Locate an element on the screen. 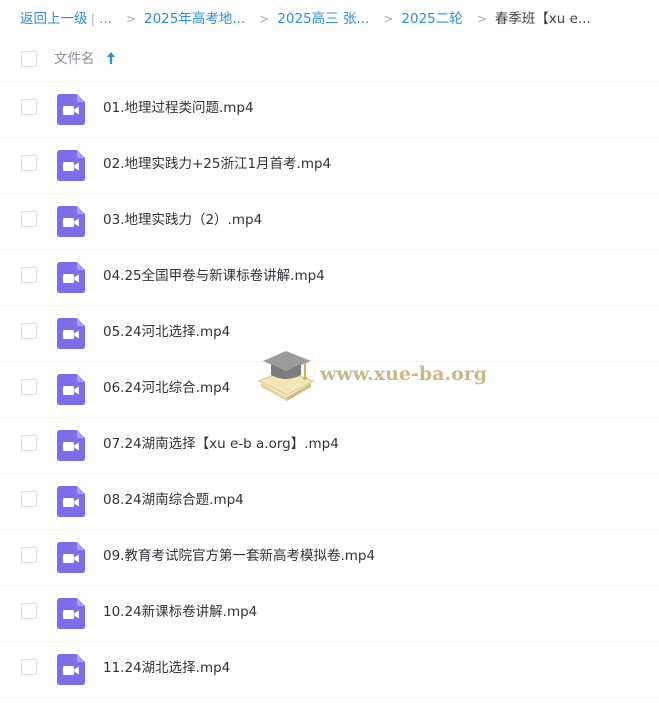 The image size is (659, 706). arrow-up-icon is located at coordinates (111, 58).